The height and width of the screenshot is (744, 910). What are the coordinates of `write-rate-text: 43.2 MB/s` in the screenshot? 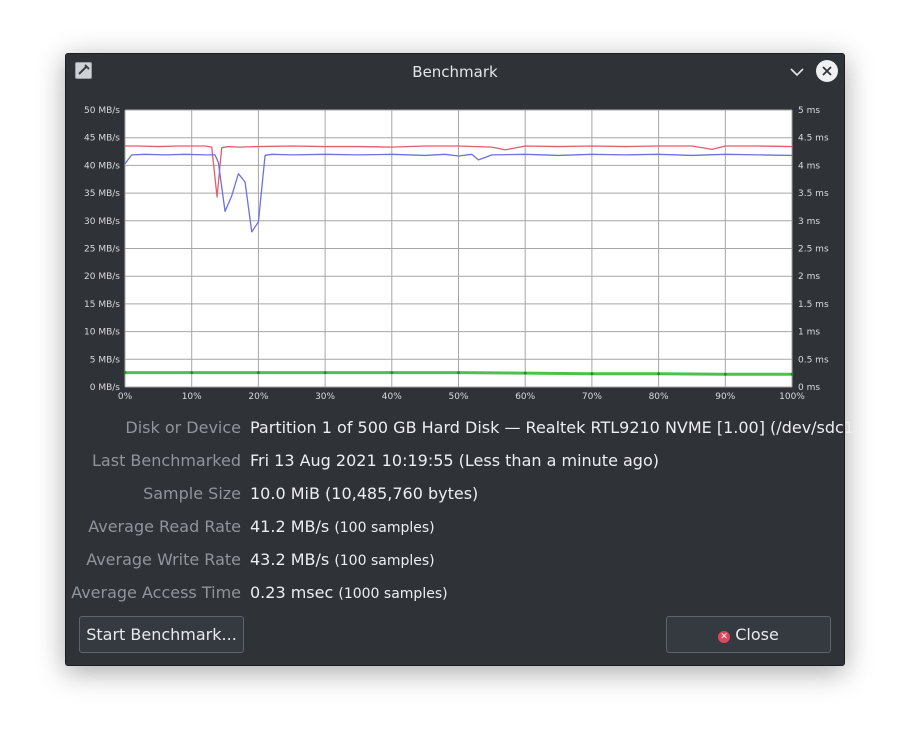 It's located at (290, 559).